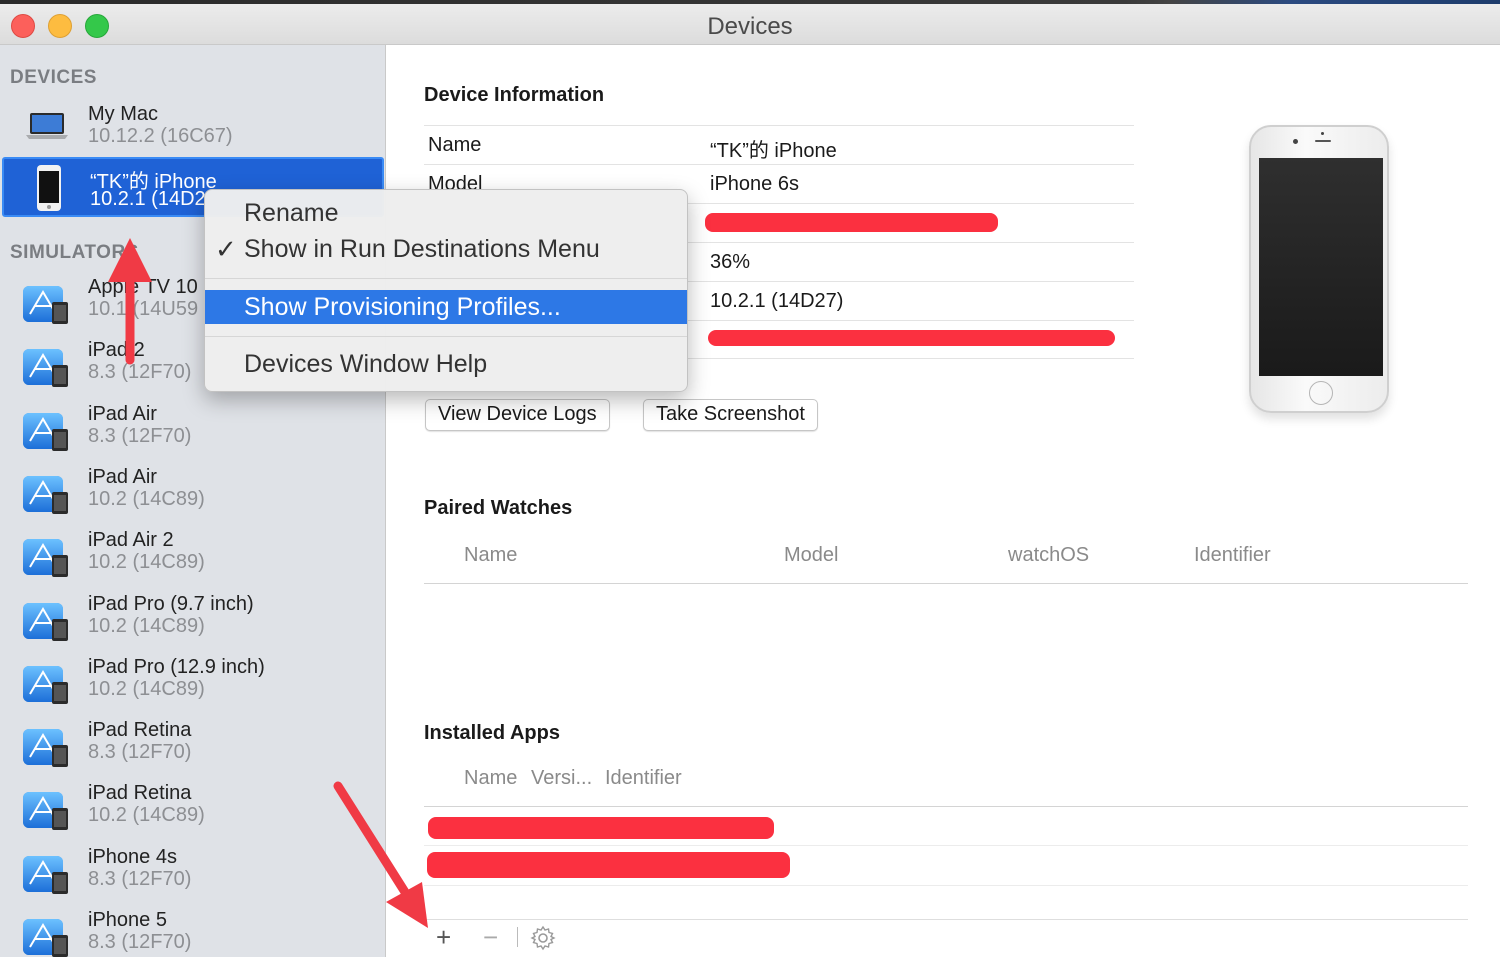 Image resolution: width=1500 pixels, height=957 pixels. Describe the element at coordinates (490, 555) in the screenshot. I see `watches-col-name: Name` at that location.